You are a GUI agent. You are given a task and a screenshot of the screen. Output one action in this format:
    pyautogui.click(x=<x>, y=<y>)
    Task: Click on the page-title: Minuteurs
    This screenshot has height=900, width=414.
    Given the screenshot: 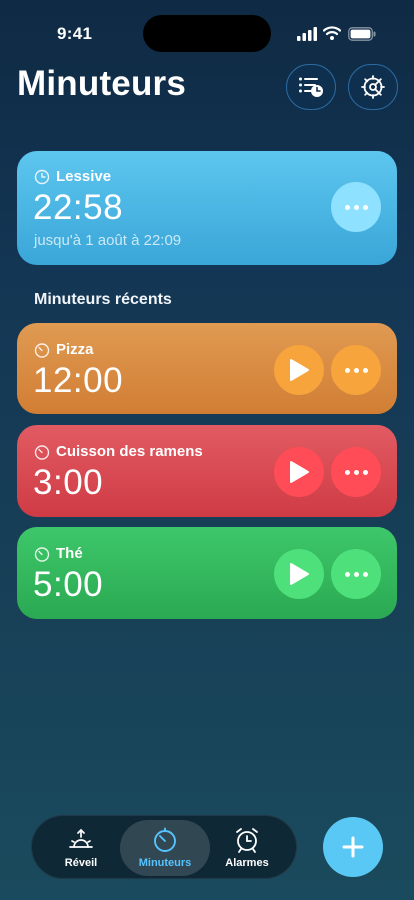 What is the action you would take?
    pyautogui.click(x=102, y=83)
    